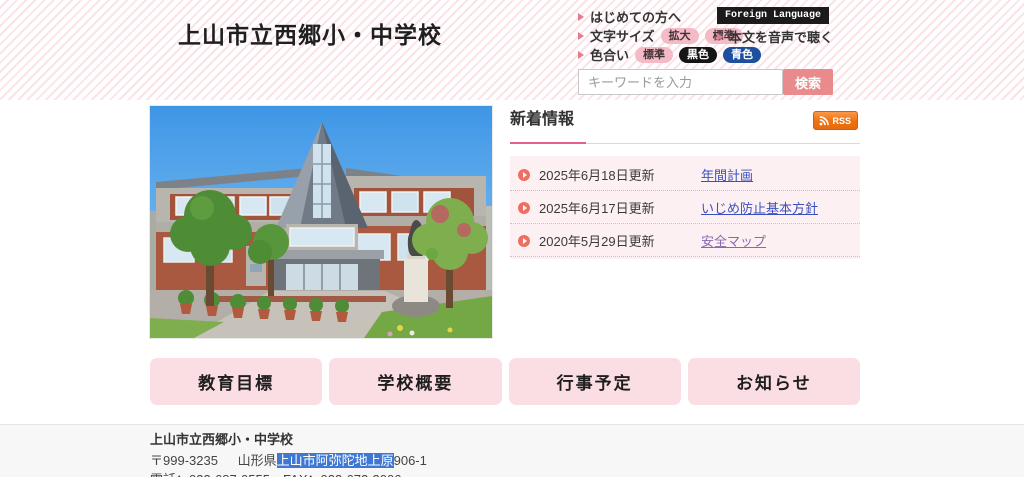 Image resolution: width=1024 pixels, height=477 pixels. What do you see at coordinates (781, 37) in the screenshot?
I see `audio-readout-label: 本文を音声で聴く` at bounding box center [781, 37].